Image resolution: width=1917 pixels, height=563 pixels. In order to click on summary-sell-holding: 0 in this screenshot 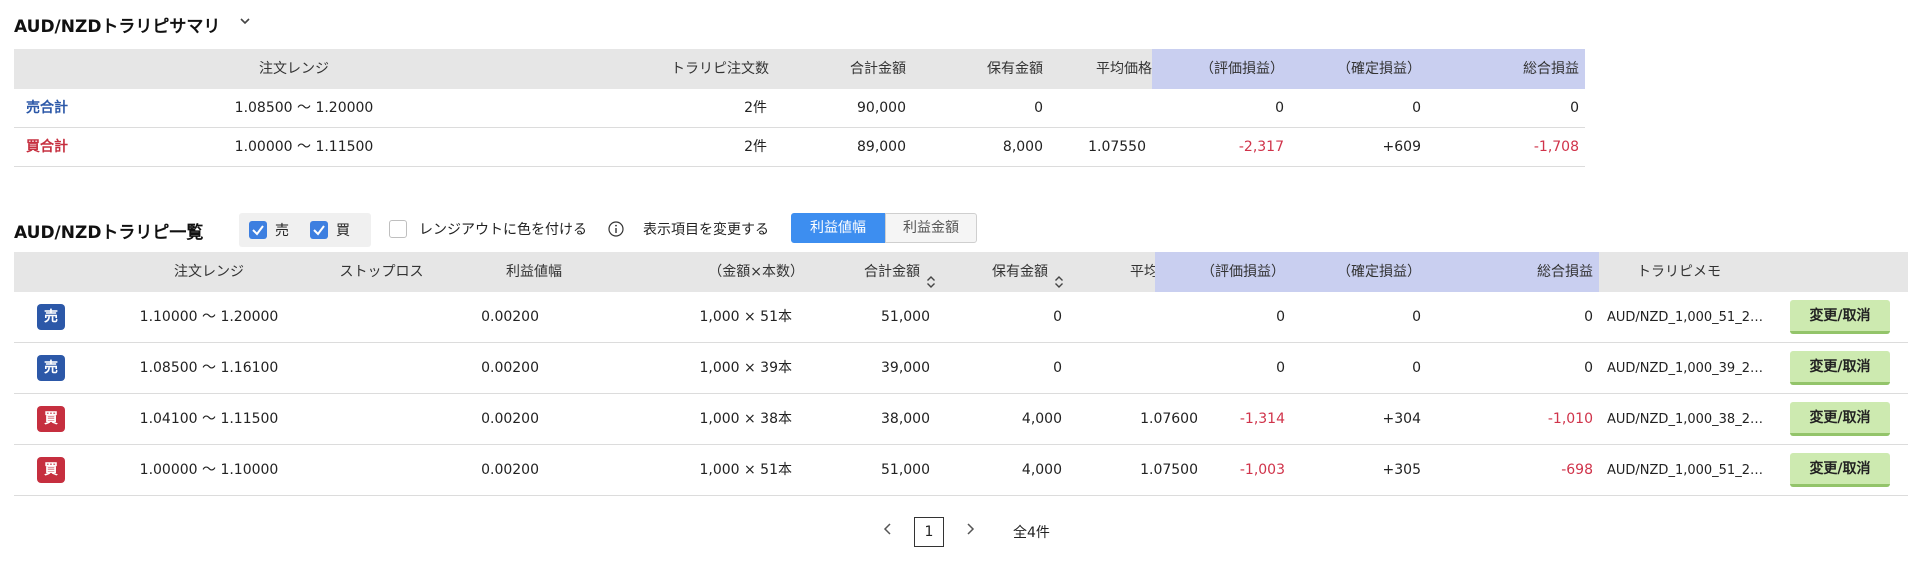, I will do `click(1038, 108)`.